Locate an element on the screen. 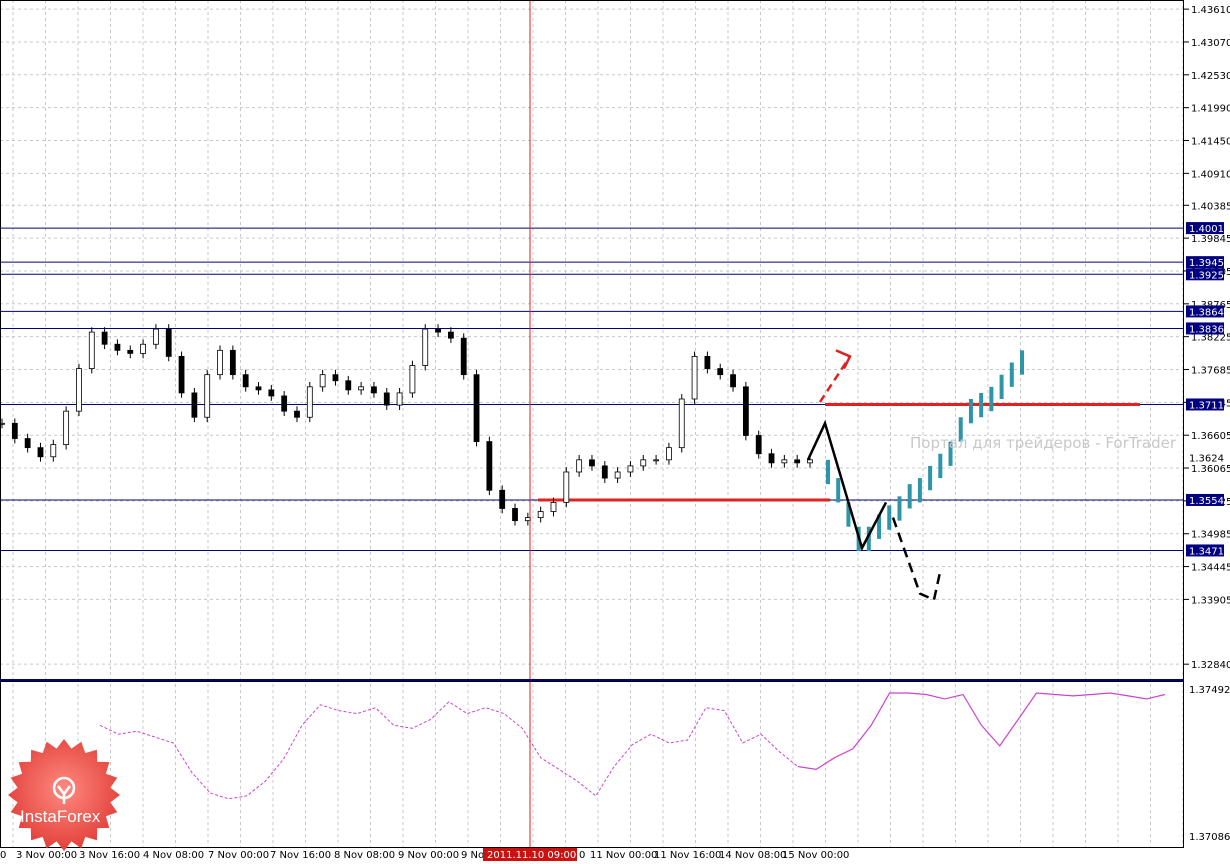 The image size is (1230, 864). price-tick-label: 1.43610 is located at coordinates (1210, 10).